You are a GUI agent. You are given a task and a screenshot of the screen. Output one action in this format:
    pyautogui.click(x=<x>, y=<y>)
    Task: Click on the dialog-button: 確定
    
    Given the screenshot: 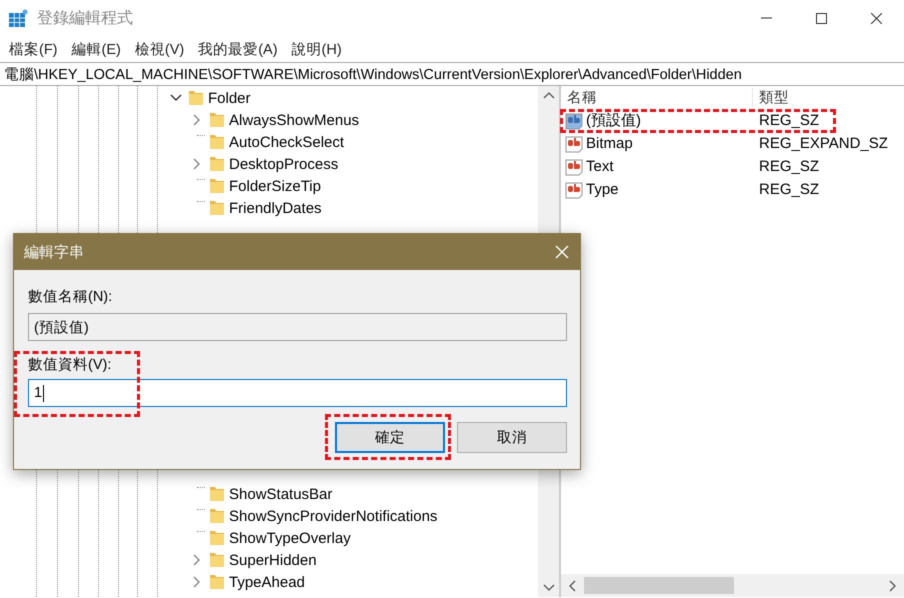 What is the action you would take?
    pyautogui.click(x=390, y=437)
    